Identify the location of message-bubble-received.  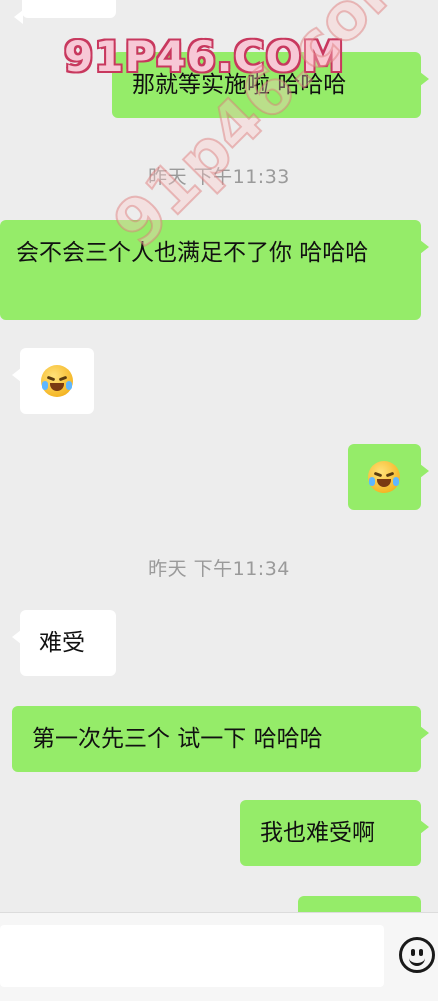
(53, 381).